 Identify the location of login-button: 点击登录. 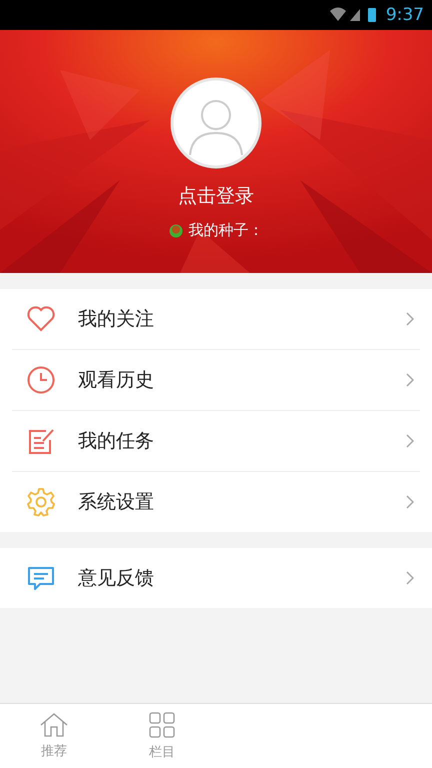
(216, 196).